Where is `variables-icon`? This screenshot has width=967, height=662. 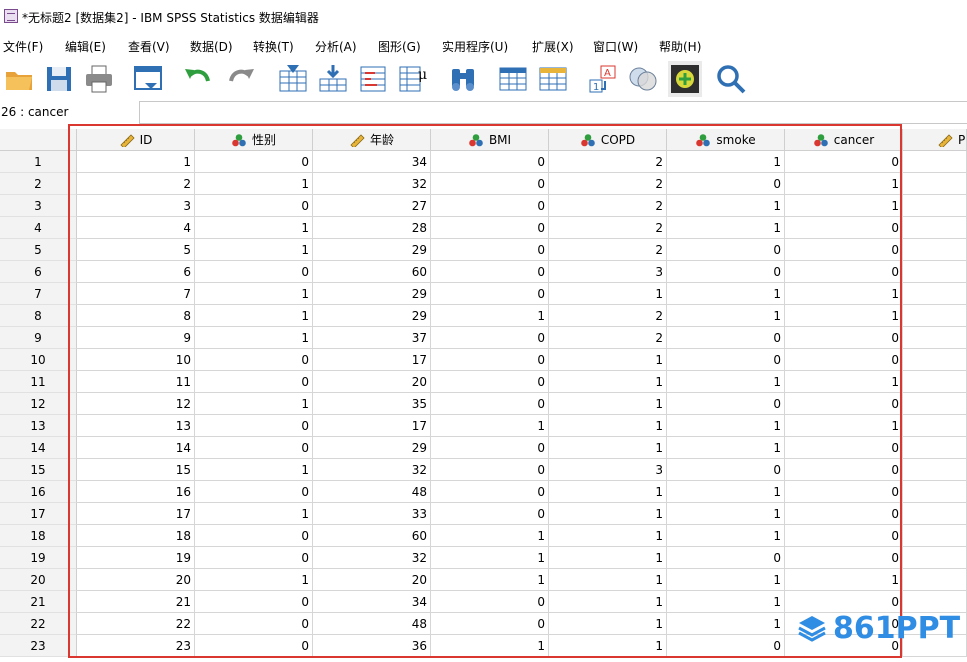
variables-icon is located at coordinates (373, 79).